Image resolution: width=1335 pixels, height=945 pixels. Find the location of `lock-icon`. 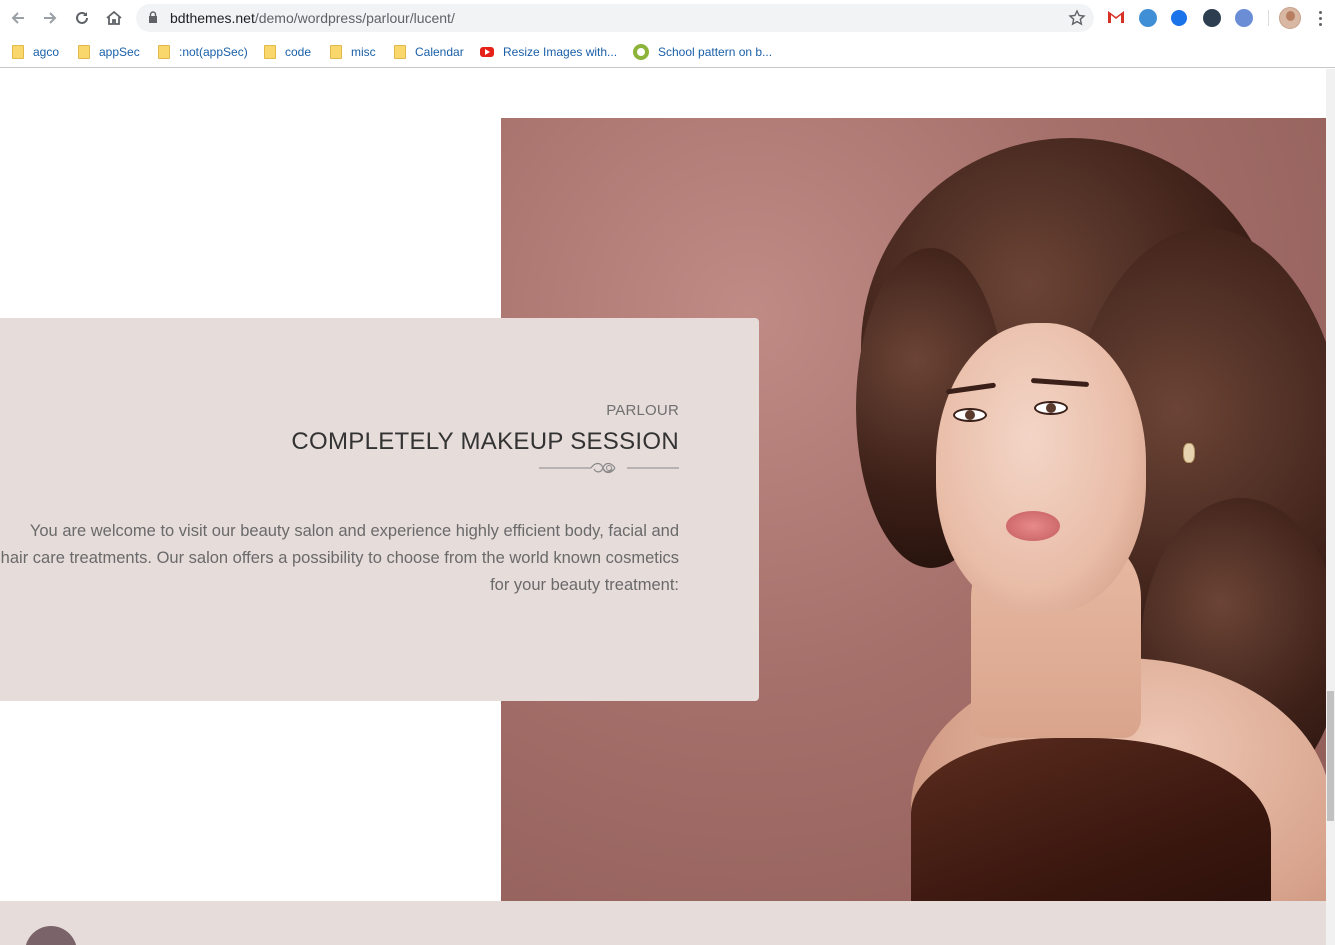

lock-icon is located at coordinates (153, 17).